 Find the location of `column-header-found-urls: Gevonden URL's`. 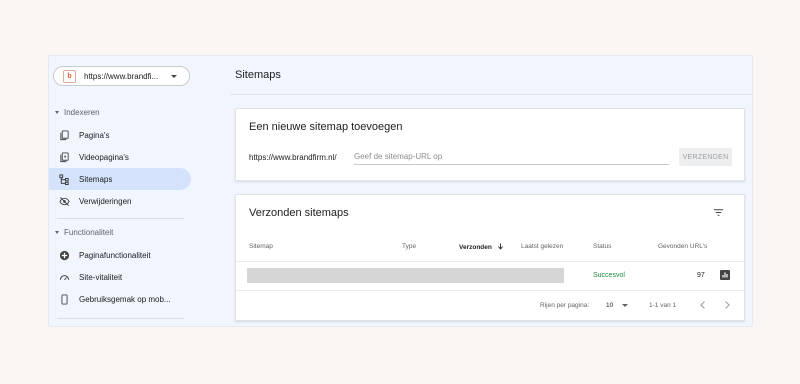

column-header-found-urls: Gevonden URL's is located at coordinates (682, 246).